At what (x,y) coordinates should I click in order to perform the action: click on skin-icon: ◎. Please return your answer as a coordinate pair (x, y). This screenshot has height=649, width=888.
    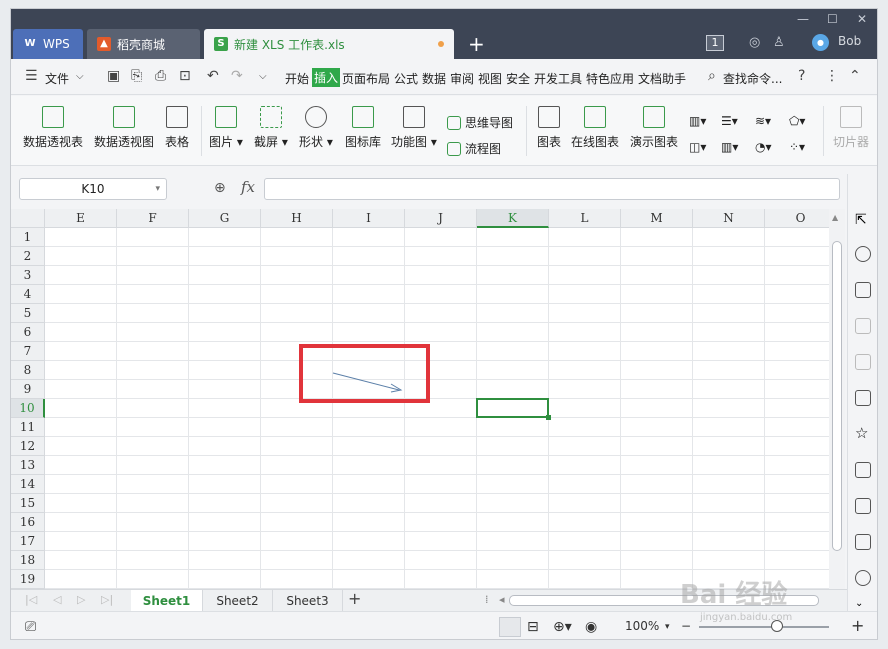
    Looking at the image, I should click on (754, 42).